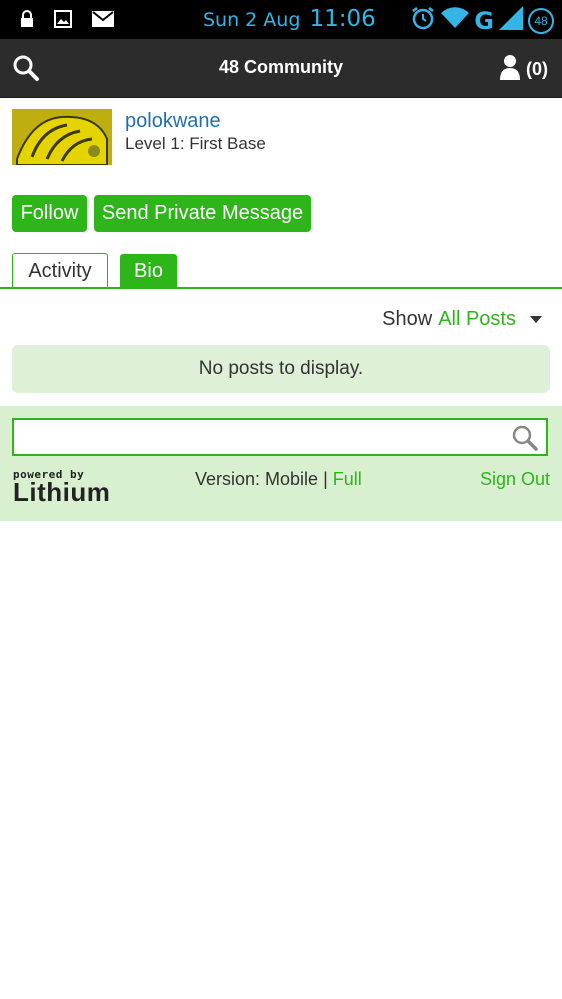  What do you see at coordinates (195, 143) in the screenshot?
I see `profile-level: Level 1: First Base` at bounding box center [195, 143].